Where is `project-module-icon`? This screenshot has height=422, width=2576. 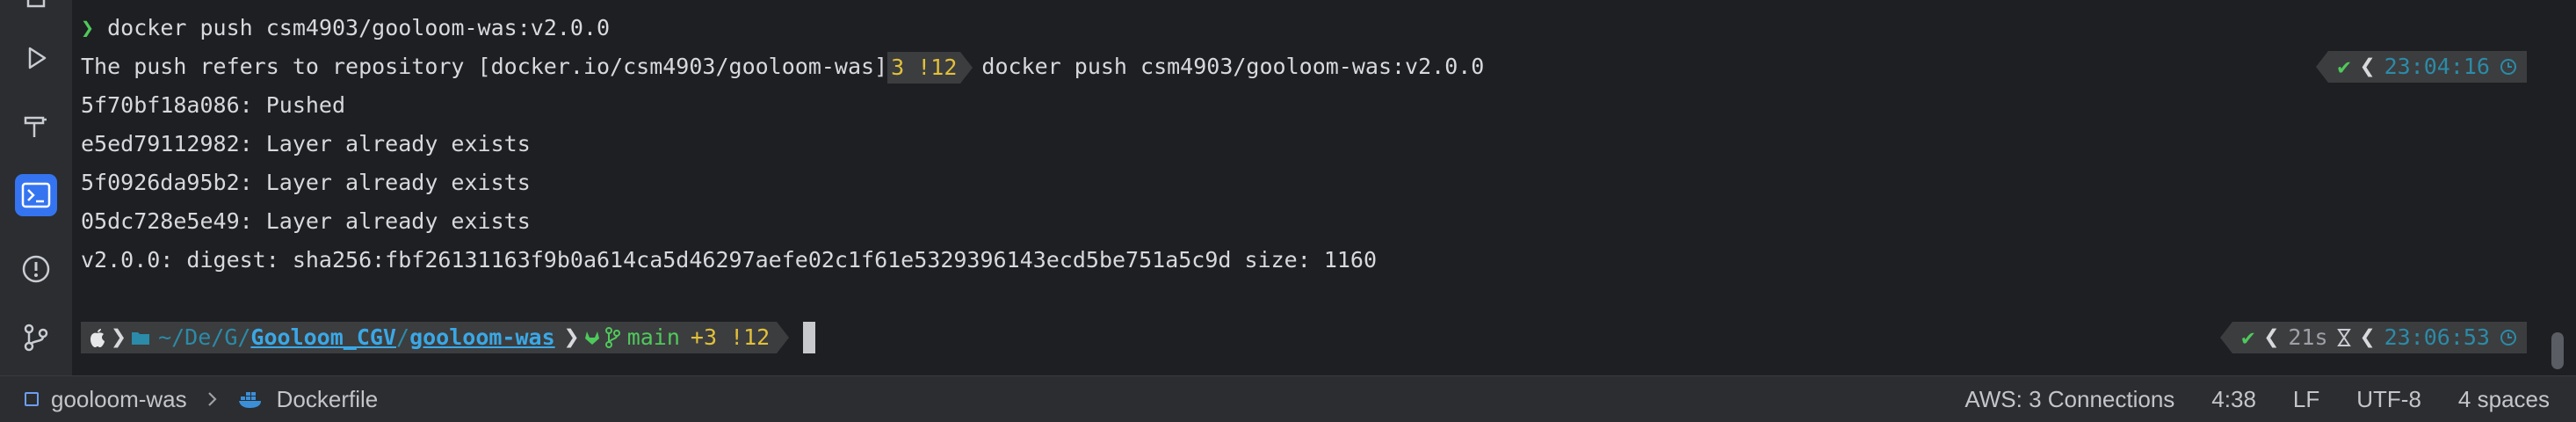
project-module-icon is located at coordinates (32, 399).